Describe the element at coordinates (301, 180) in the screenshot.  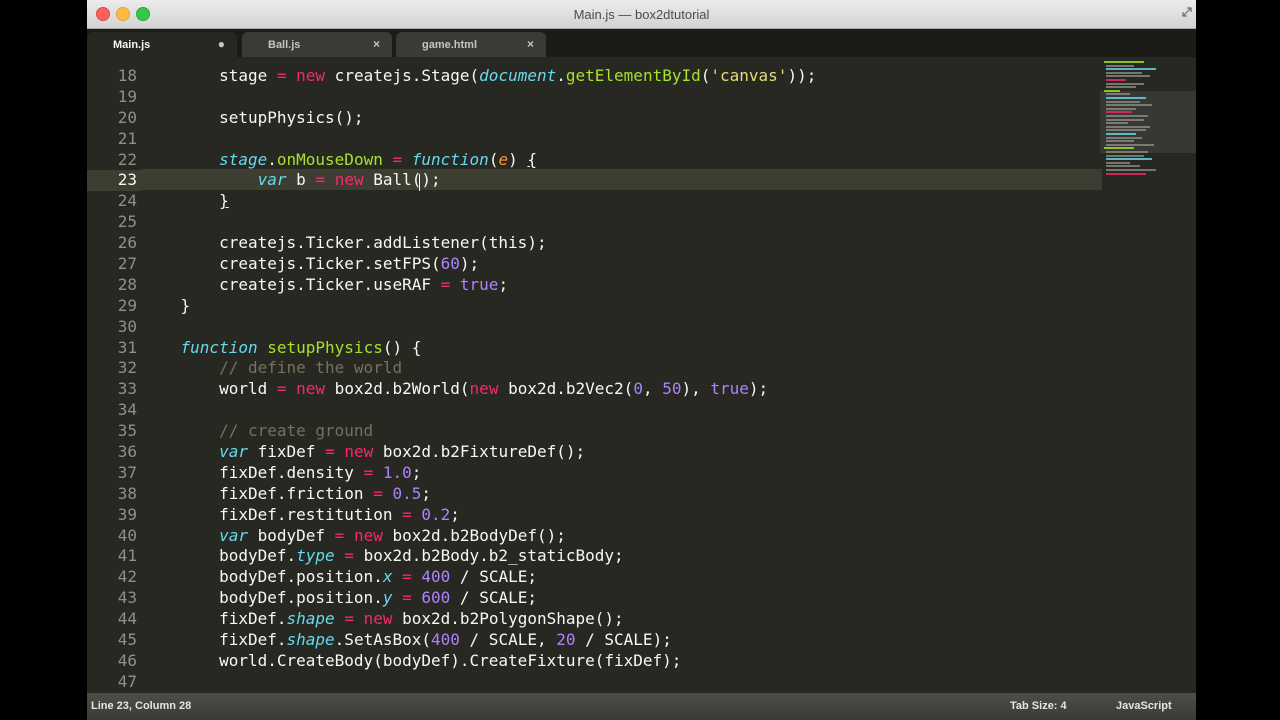
I see `code-token: b` at that location.